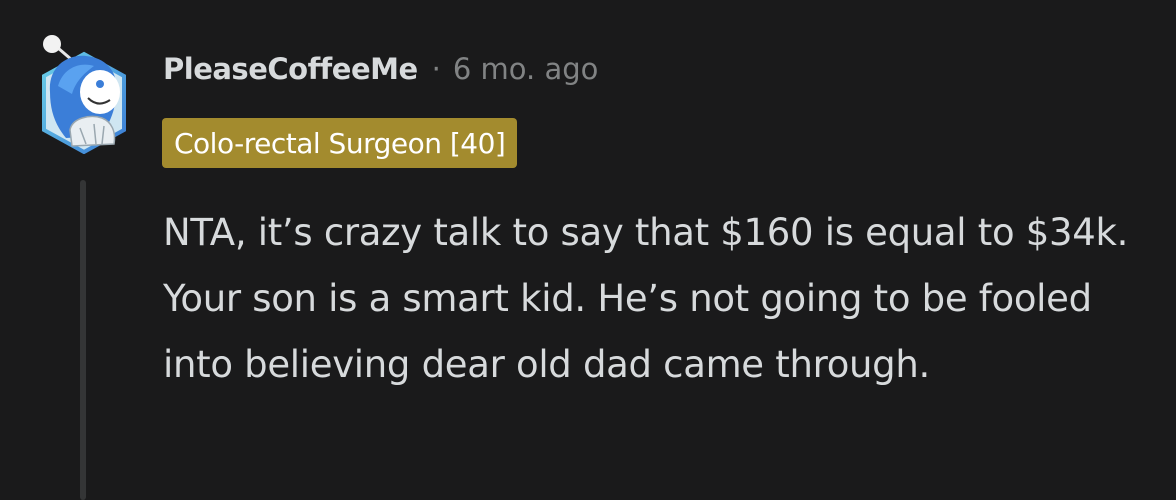 This screenshot has height=500, width=1176. Describe the element at coordinates (290, 69) in the screenshot. I see `username-link: PleaseCoffeeMe` at that location.